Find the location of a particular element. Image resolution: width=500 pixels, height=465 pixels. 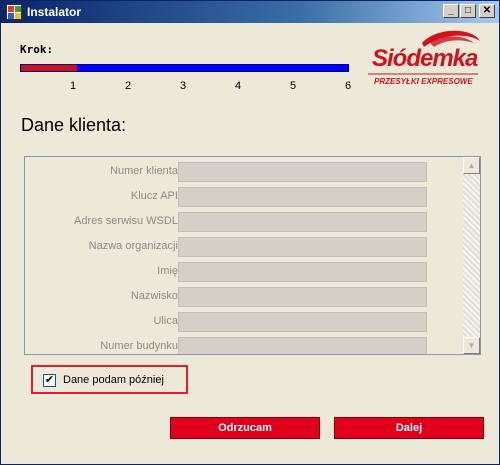

last-name-label: Nazwisko: is located at coordinates (155, 296).